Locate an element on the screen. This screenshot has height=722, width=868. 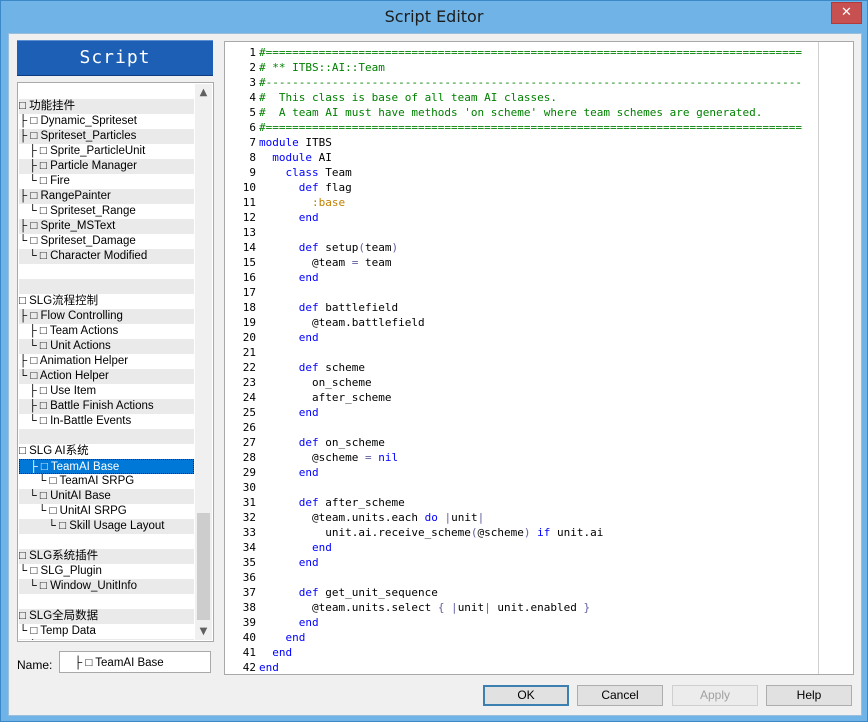
line-number: 42 is located at coordinates (249, 667).